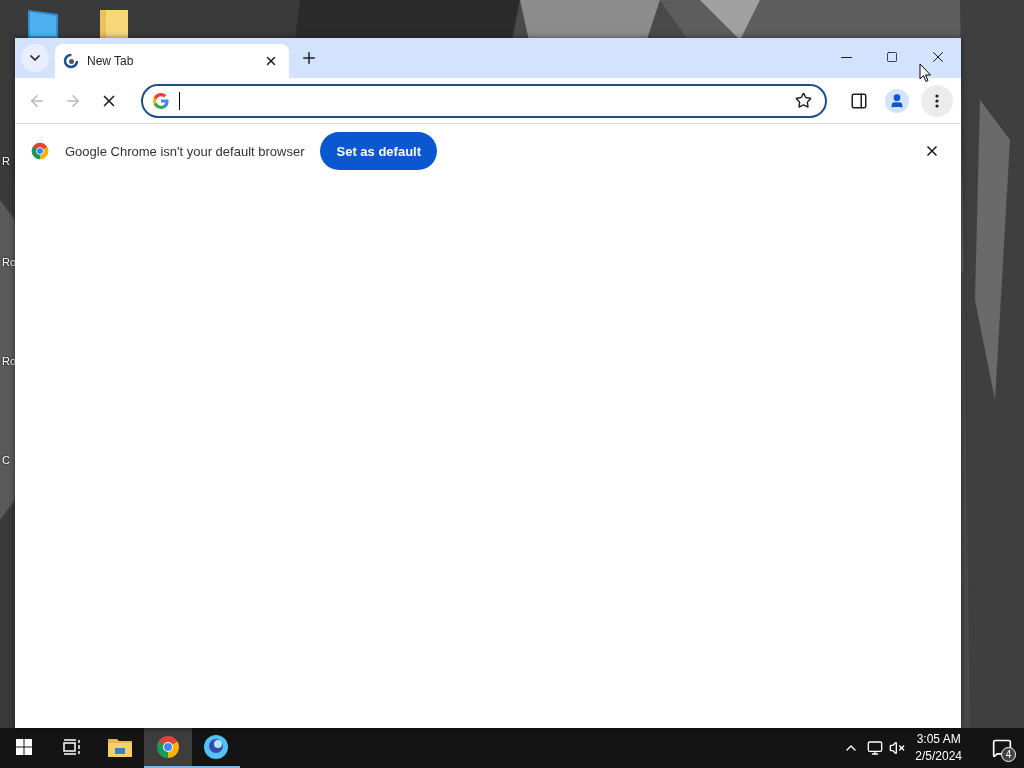  Describe the element at coordinates (111, 61) in the screenshot. I see `tab-title: New Tab` at that location.